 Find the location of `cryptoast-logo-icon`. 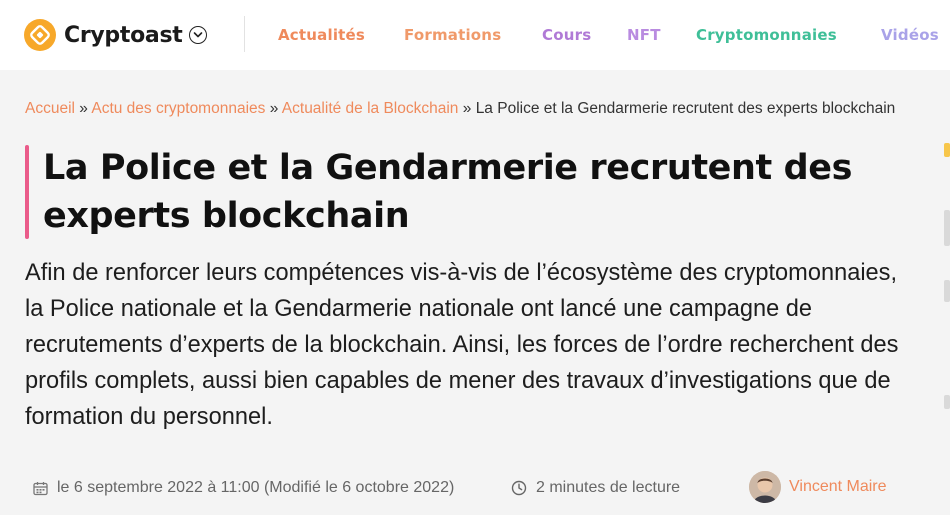

cryptoast-logo-icon is located at coordinates (40, 35).